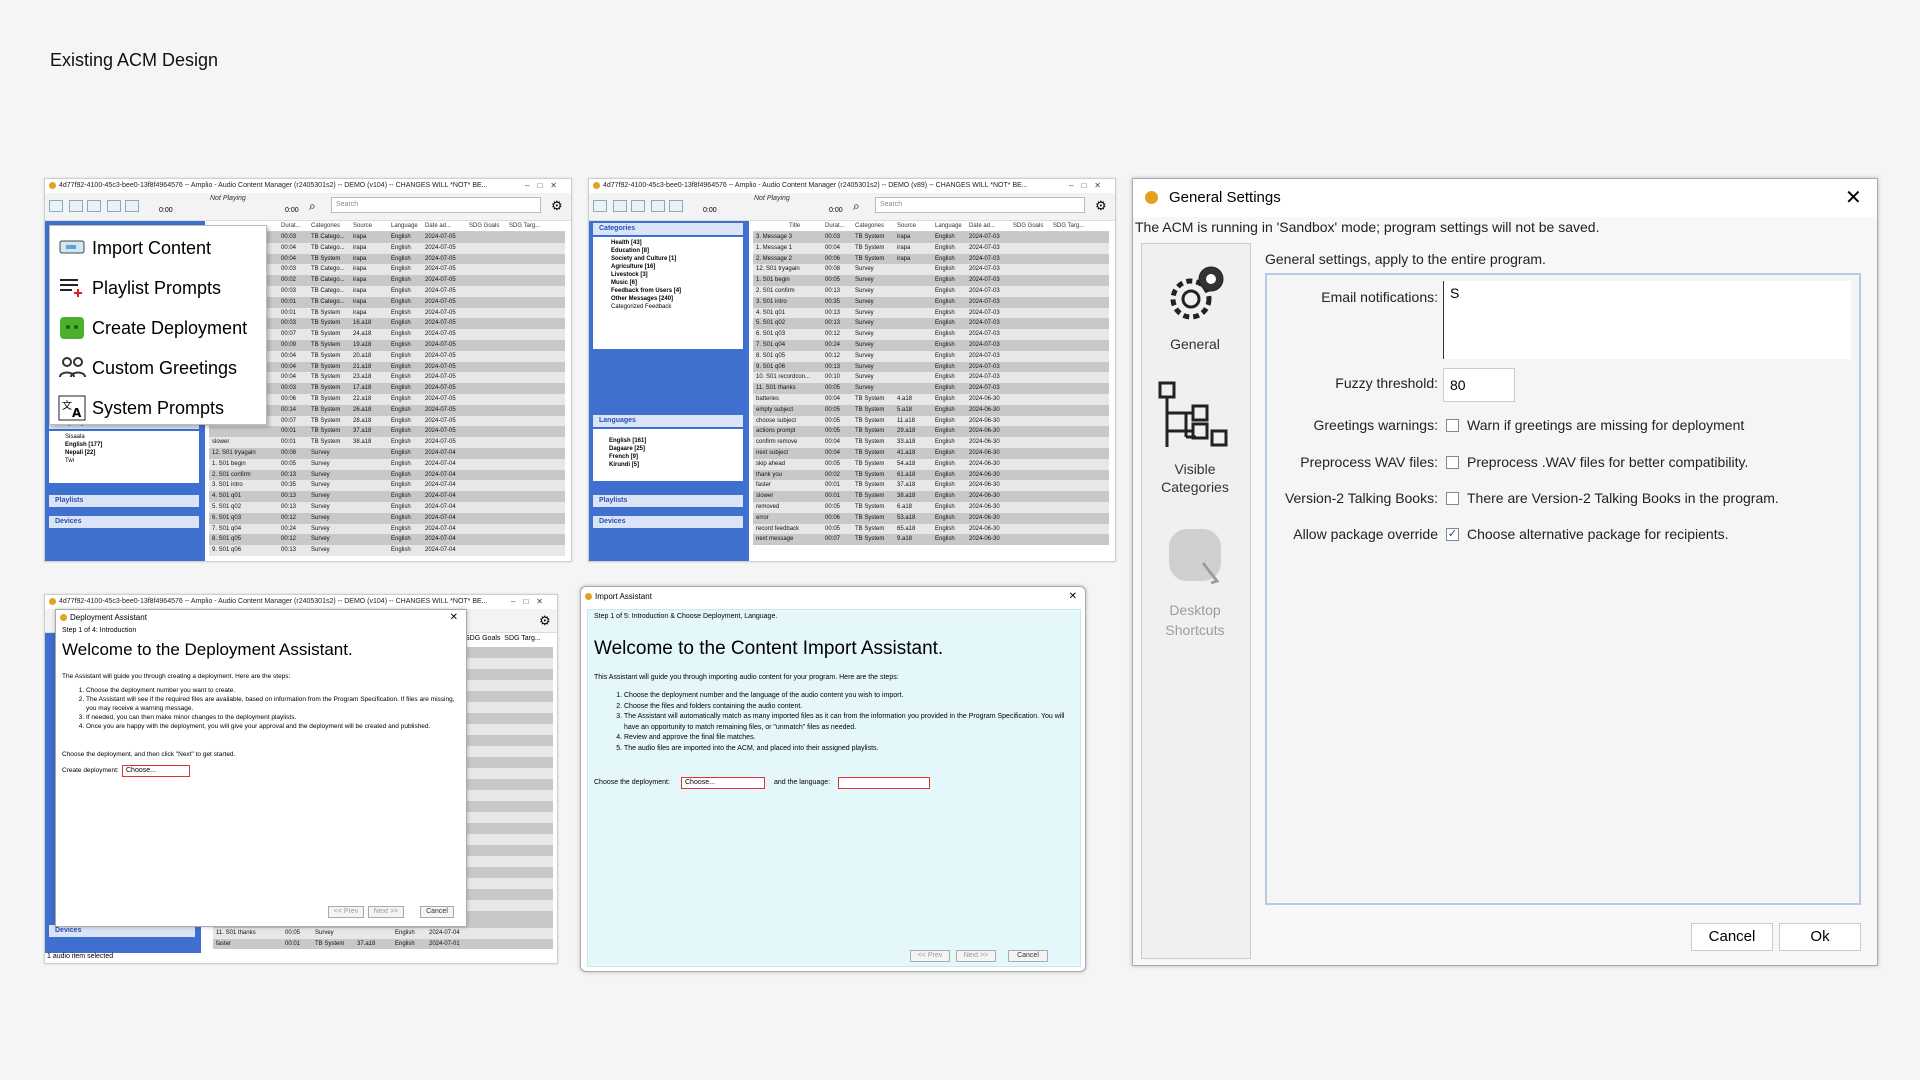  I want to click on table-row: 4. S01 q01 00:13 Survey English 2024-07-03, so click(931, 313).